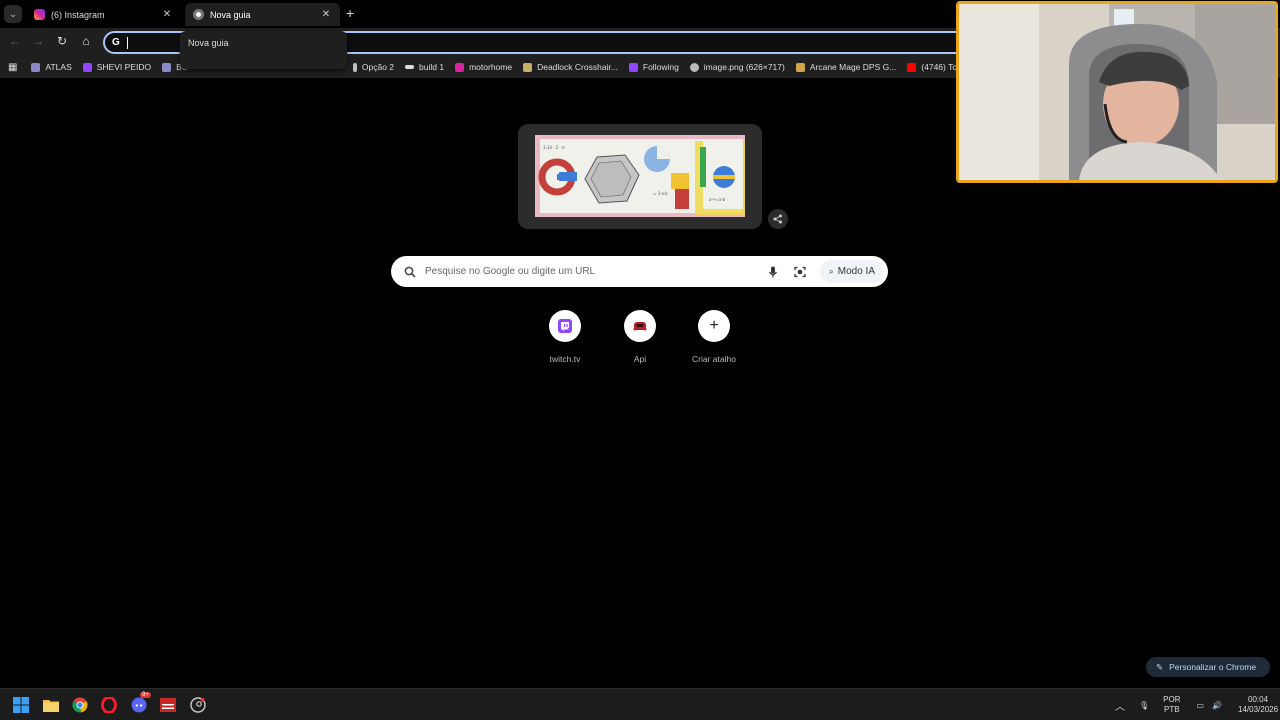 This screenshot has width=1280, height=720. What do you see at coordinates (694, 67) in the screenshot?
I see `globe-icon` at bounding box center [694, 67].